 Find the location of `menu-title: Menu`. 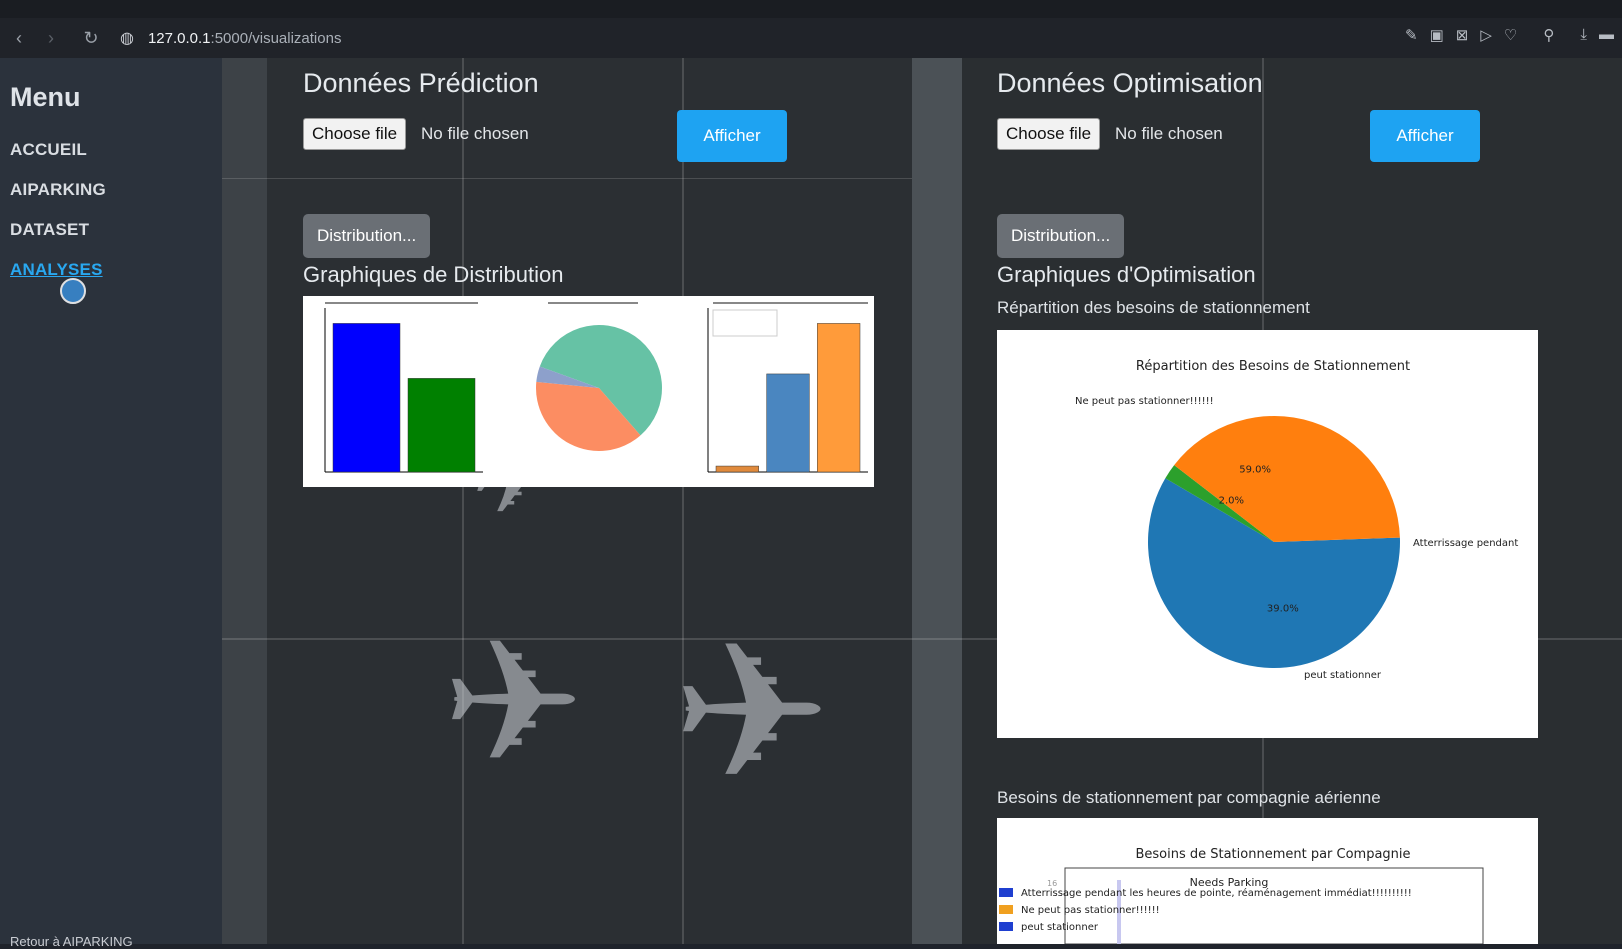

menu-title: Menu is located at coordinates (45, 97).